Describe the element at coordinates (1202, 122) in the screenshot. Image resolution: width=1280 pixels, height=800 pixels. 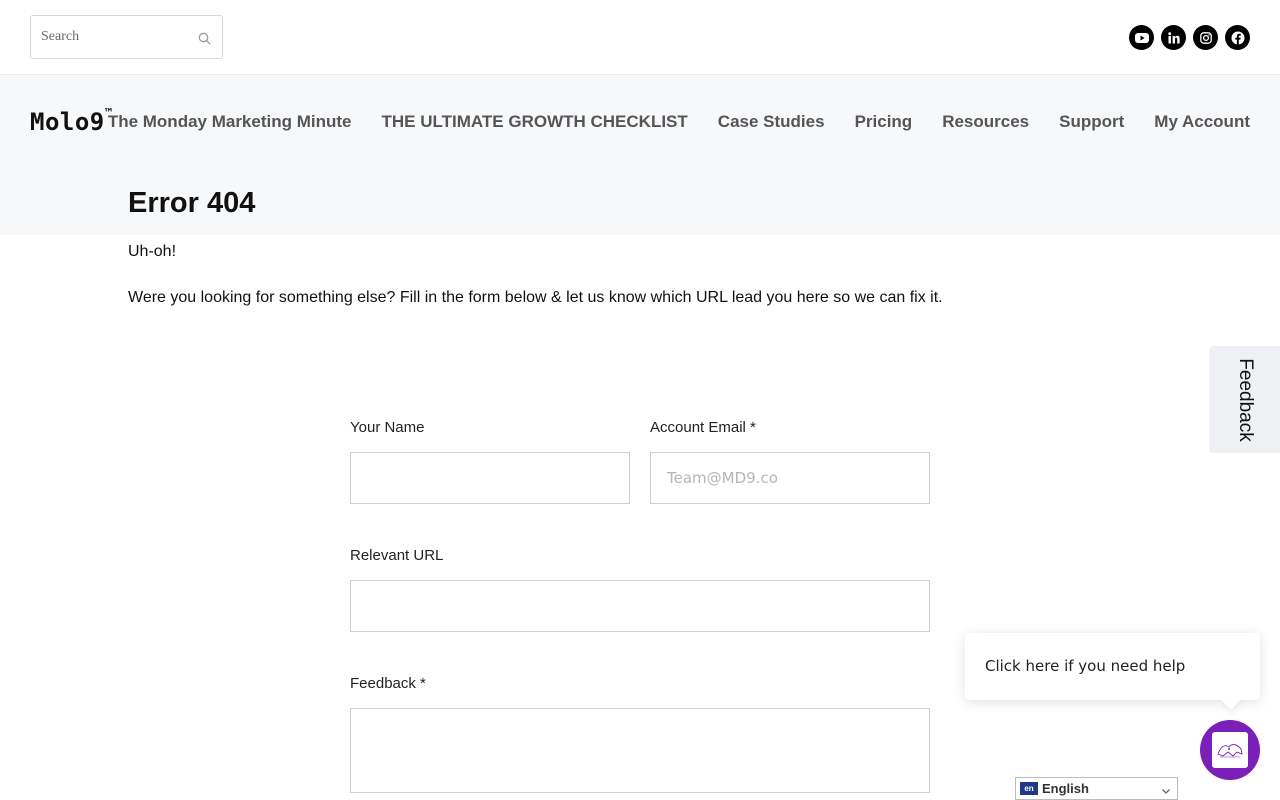
I see `nav-item-my-account: My Account` at that location.